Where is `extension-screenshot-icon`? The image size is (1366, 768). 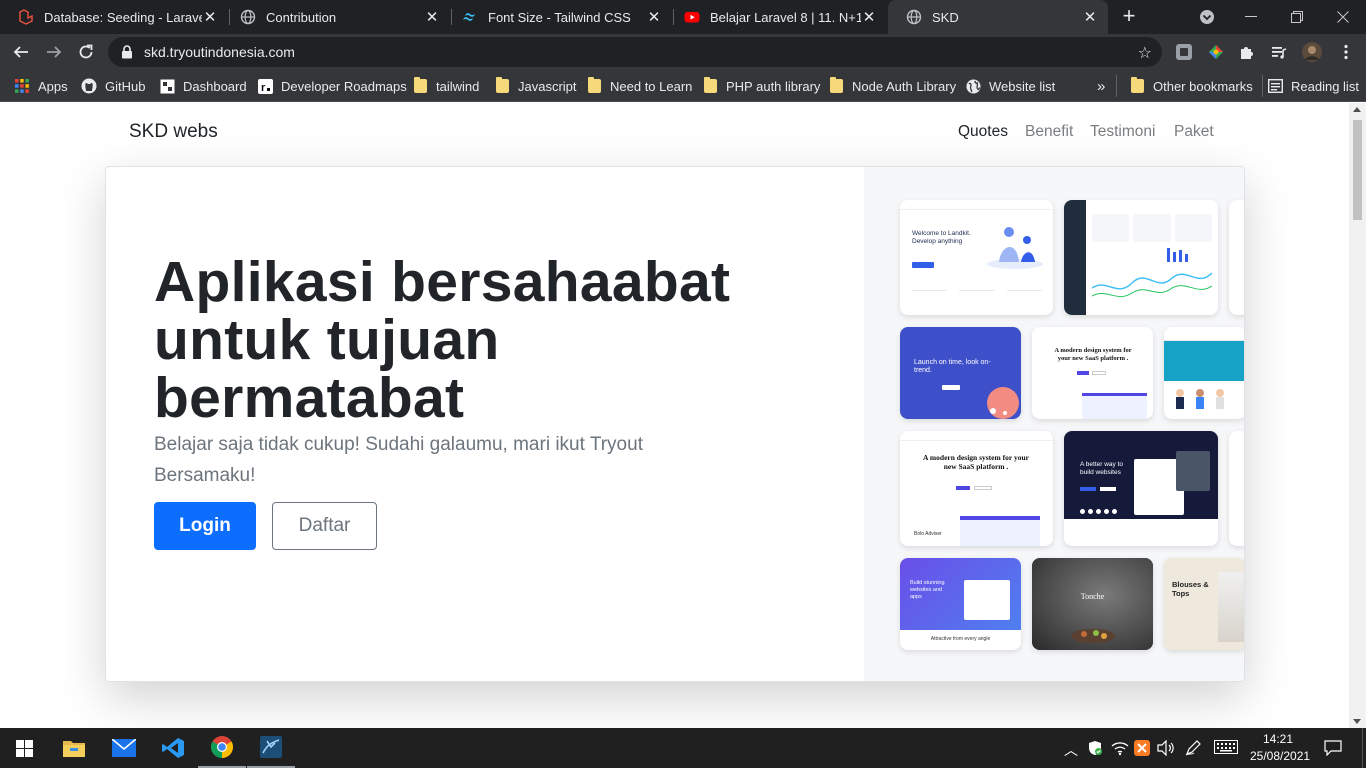 extension-screenshot-icon is located at coordinates (1184, 52).